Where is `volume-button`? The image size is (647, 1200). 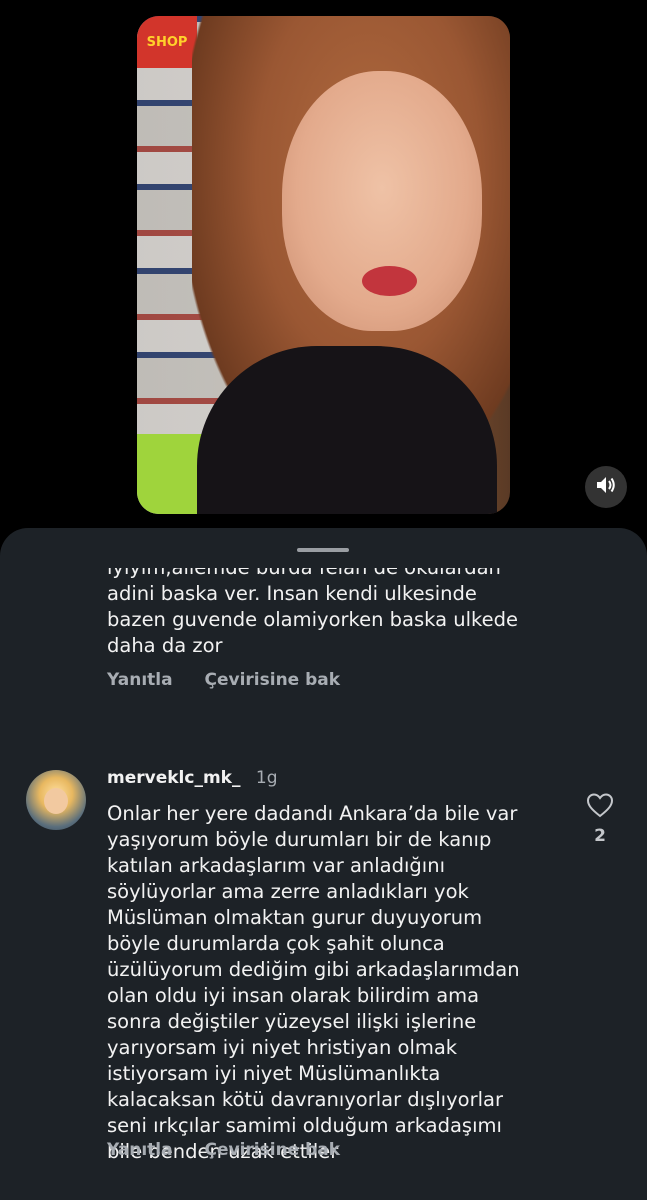
volume-button is located at coordinates (606, 487).